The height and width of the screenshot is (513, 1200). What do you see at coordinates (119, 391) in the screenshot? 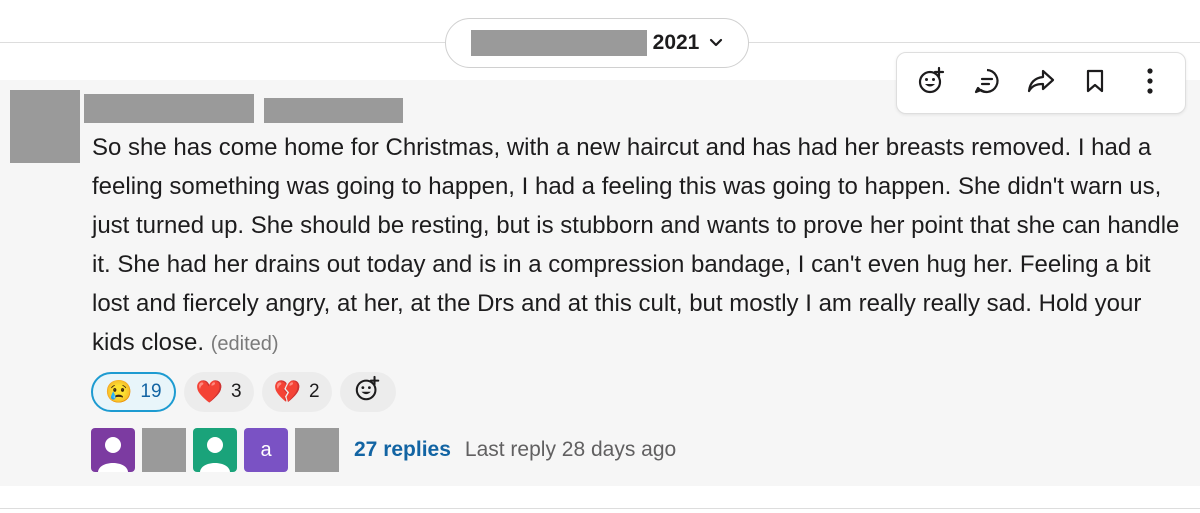
I see `crying-face-icon: 😢` at bounding box center [119, 391].